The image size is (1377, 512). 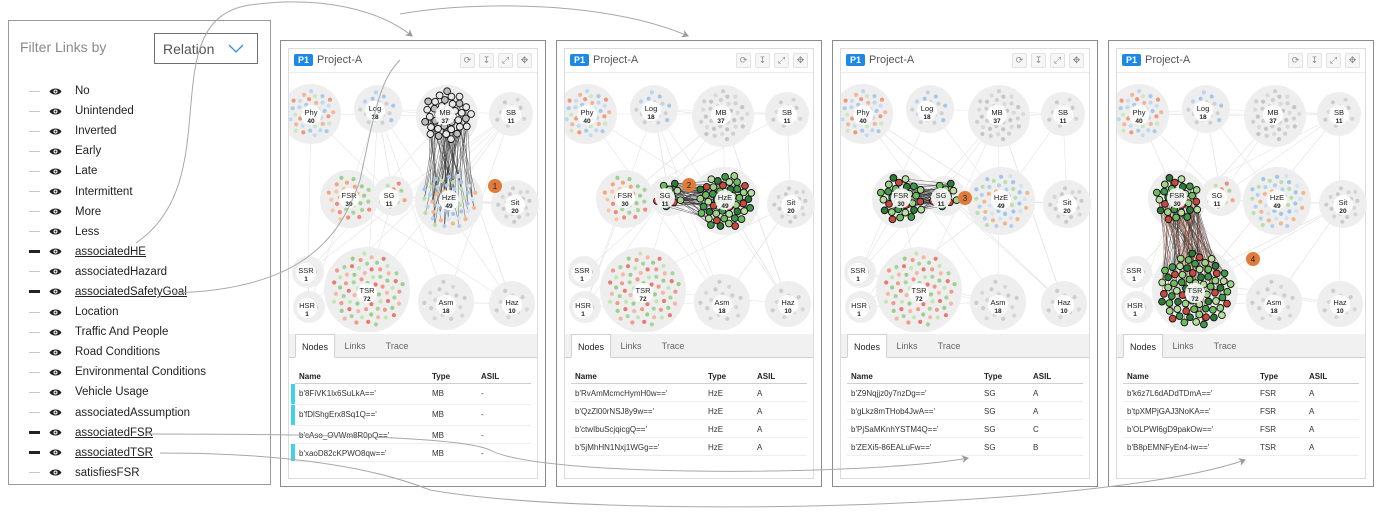 I want to click on filter-item: More, so click(x=139, y=212).